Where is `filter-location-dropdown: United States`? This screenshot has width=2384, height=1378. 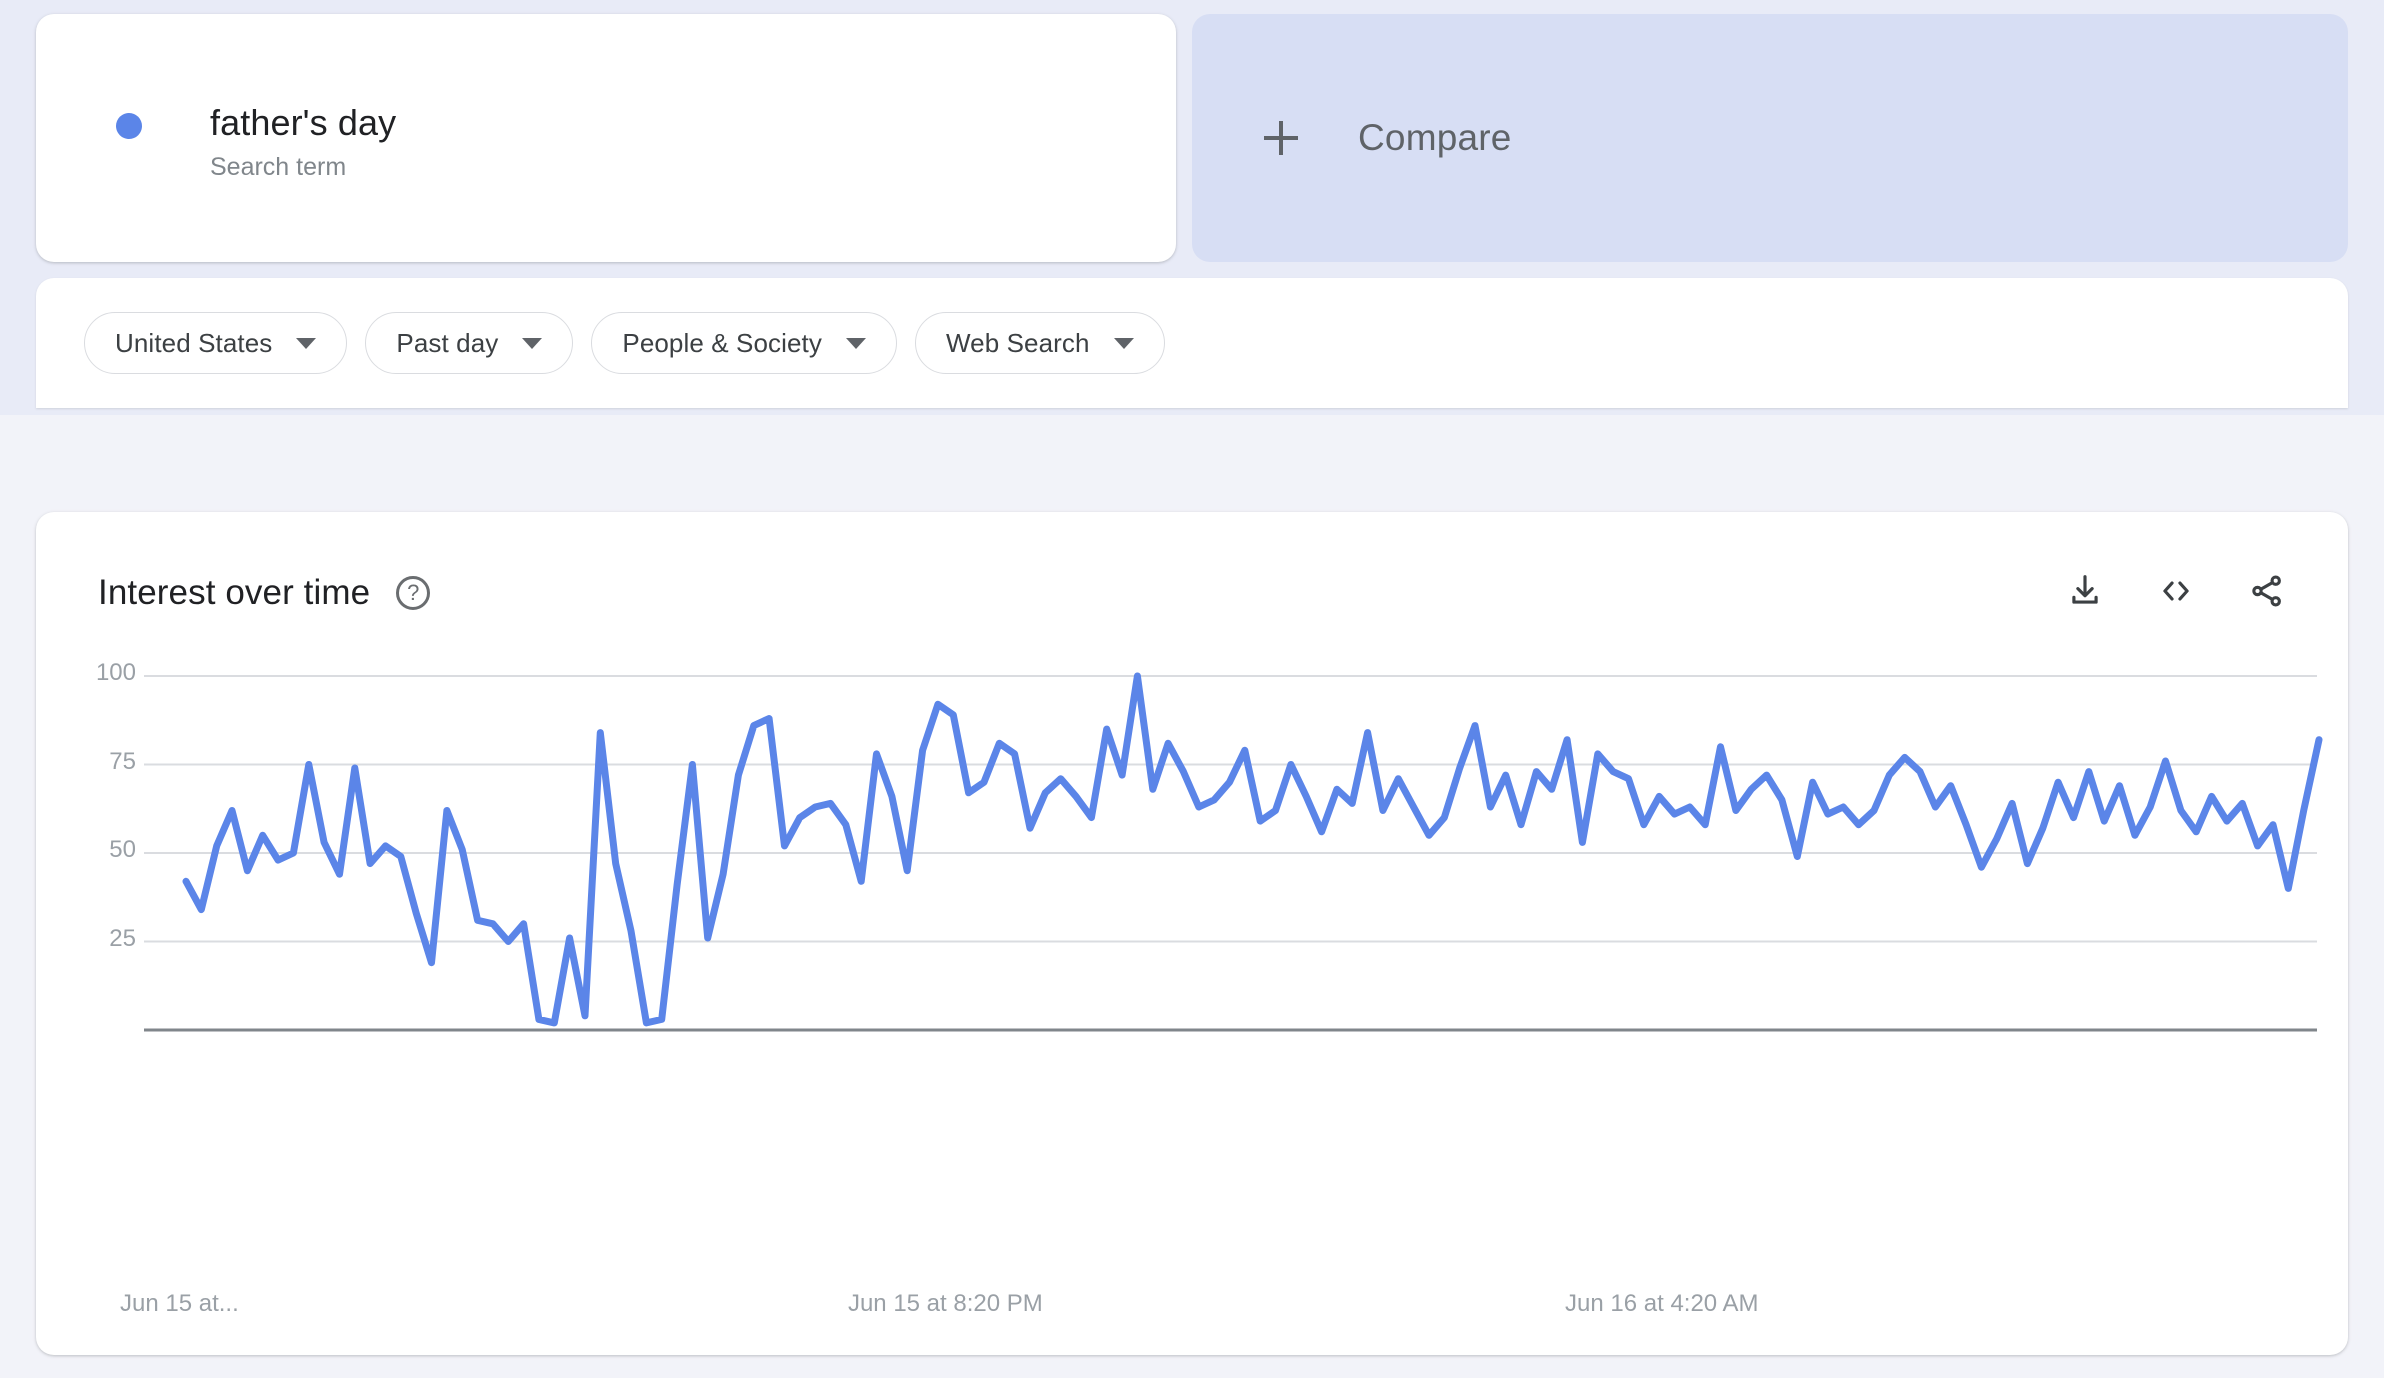
filter-location-dropdown: United States is located at coordinates (216, 343).